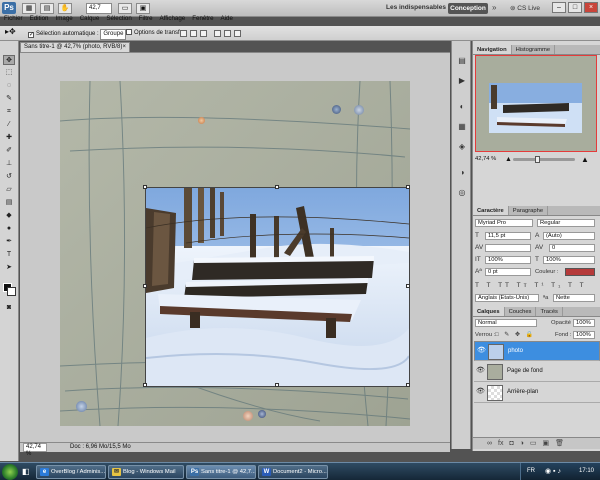 The height and width of the screenshot is (480, 600). Describe the element at coordinates (90, 19) in the screenshot. I see `menu-calque: Calque` at that location.